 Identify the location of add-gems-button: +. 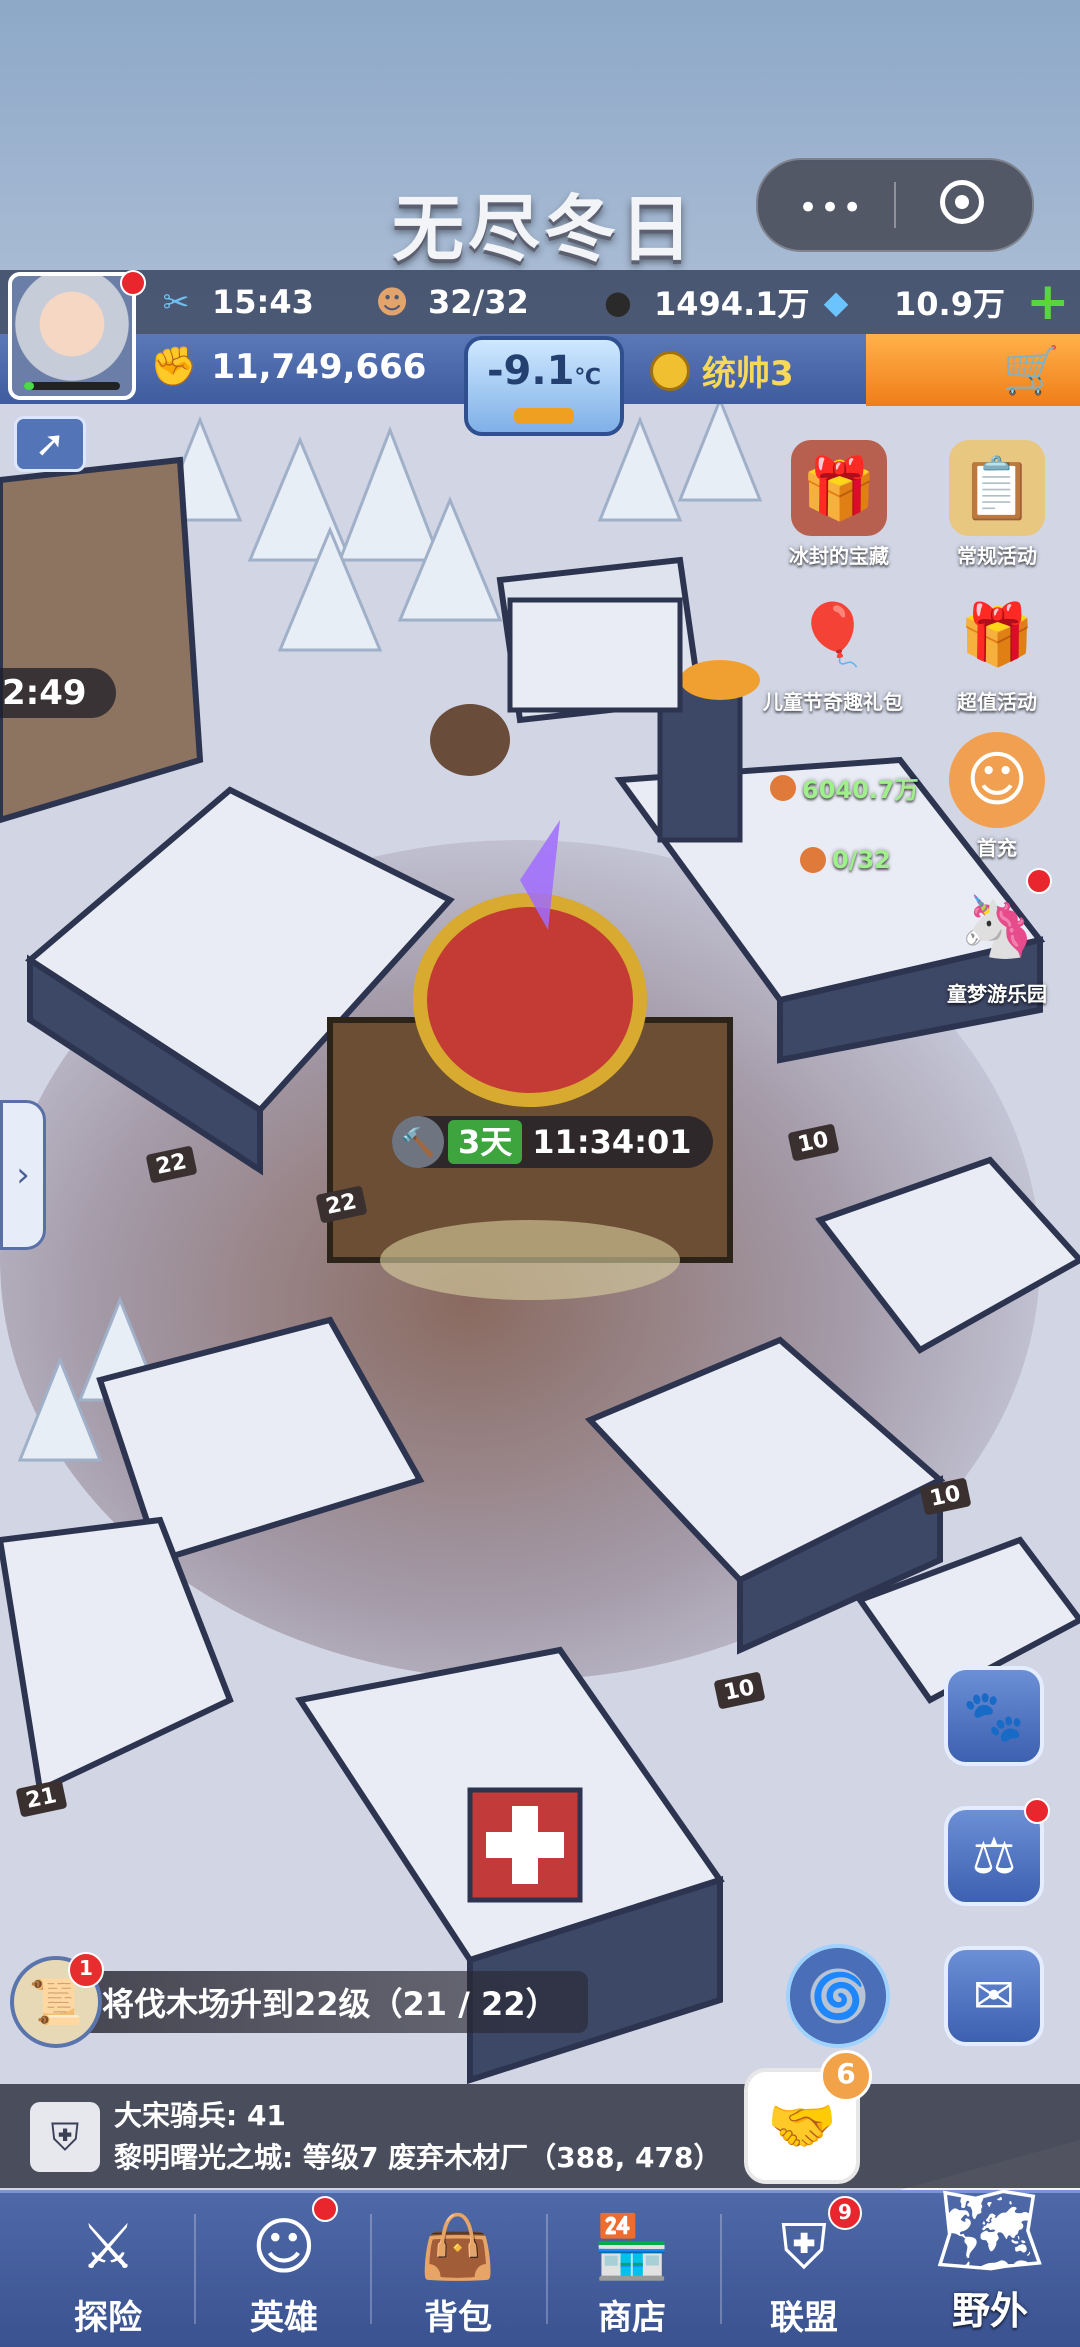
(1048, 302).